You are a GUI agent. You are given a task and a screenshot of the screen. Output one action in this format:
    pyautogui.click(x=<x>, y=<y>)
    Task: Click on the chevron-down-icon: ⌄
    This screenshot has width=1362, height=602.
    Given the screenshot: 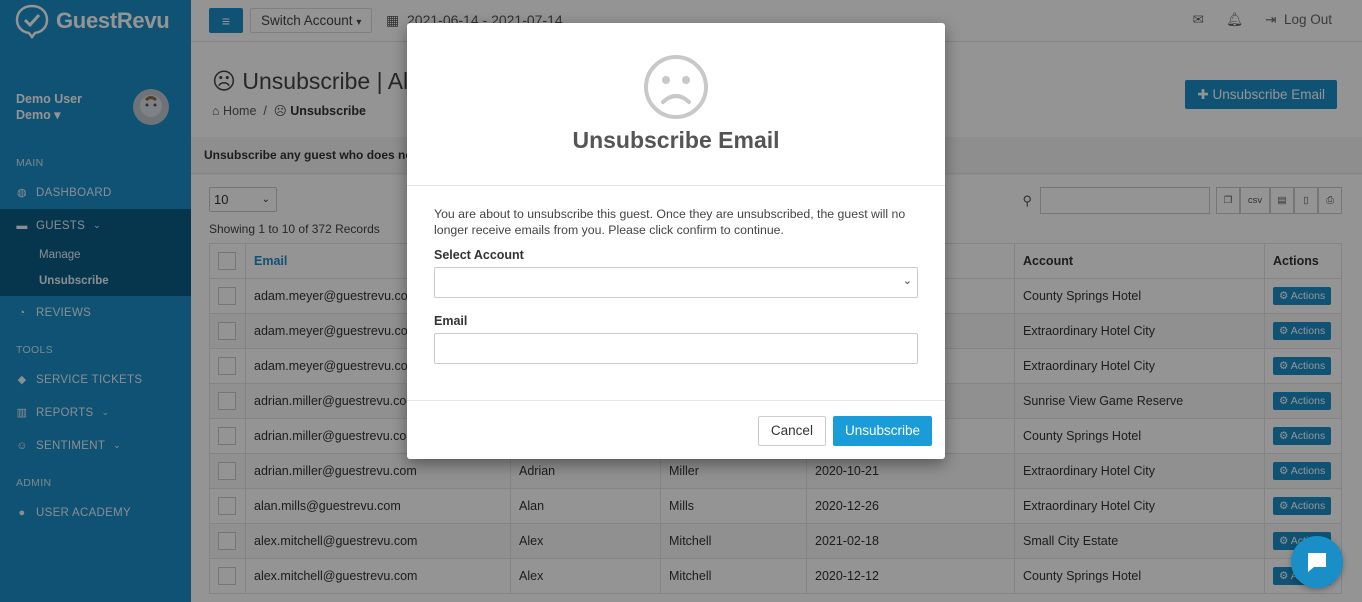 What is the action you would take?
    pyautogui.click(x=907, y=281)
    